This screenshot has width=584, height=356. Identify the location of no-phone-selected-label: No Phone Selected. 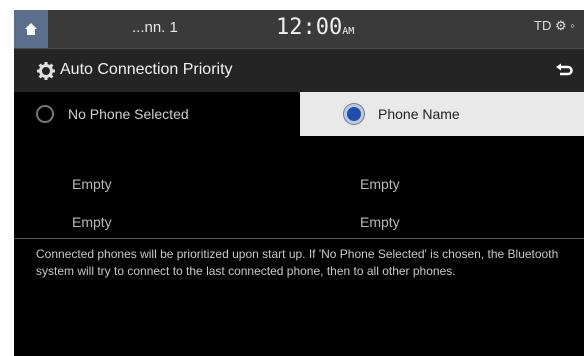
(128, 114).